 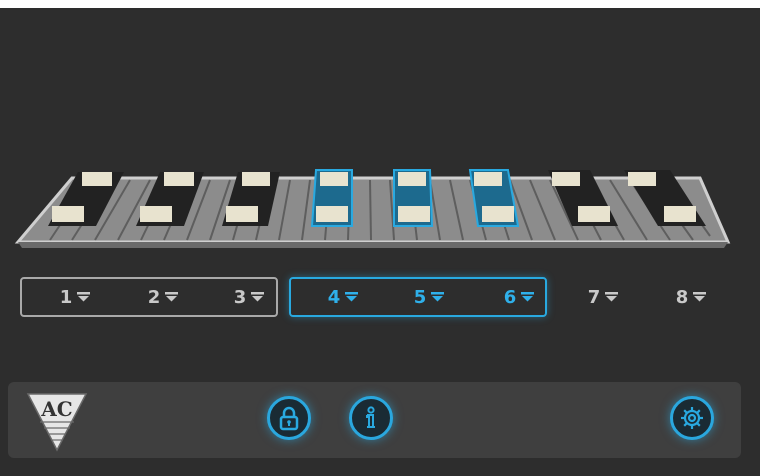 What do you see at coordinates (334, 297) in the screenshot?
I see `seat-number: 4` at bounding box center [334, 297].